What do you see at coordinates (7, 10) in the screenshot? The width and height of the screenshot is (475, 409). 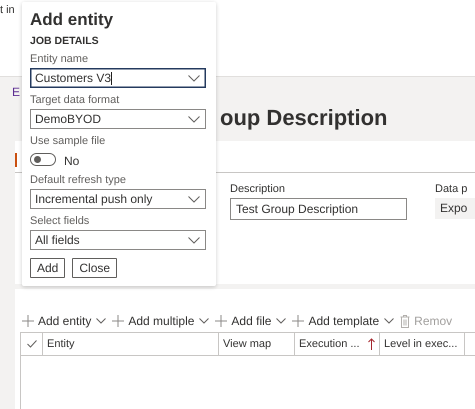 I see `page-text: t in` at bounding box center [7, 10].